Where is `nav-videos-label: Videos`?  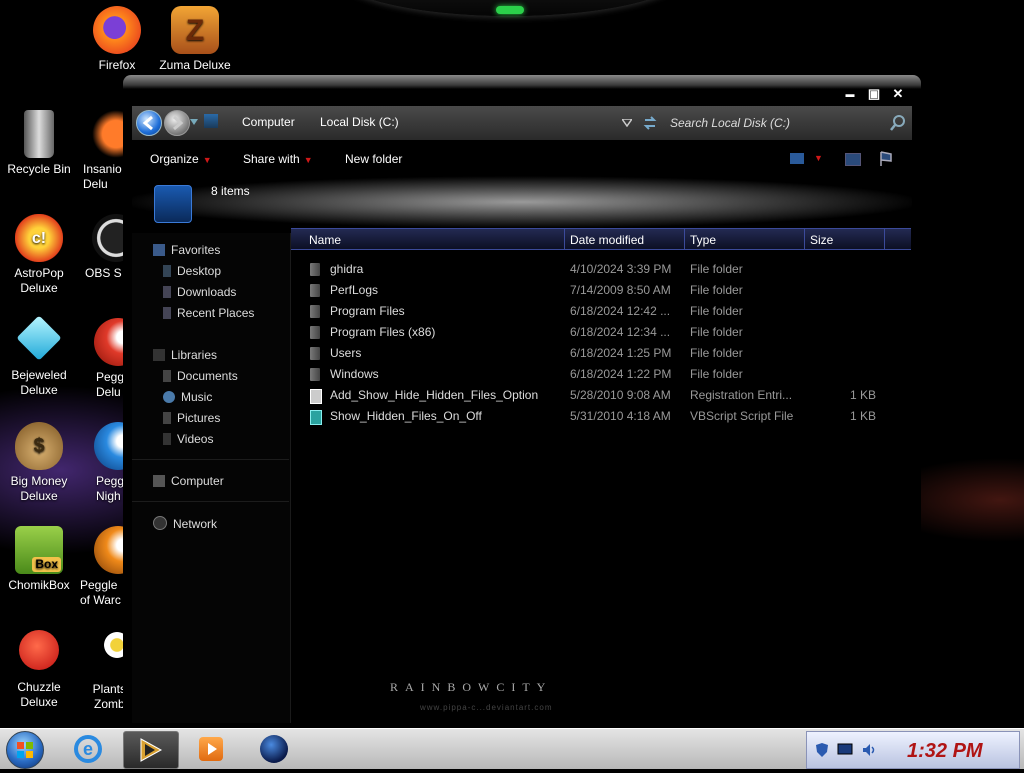
nav-videos-label: Videos is located at coordinates (195, 439).